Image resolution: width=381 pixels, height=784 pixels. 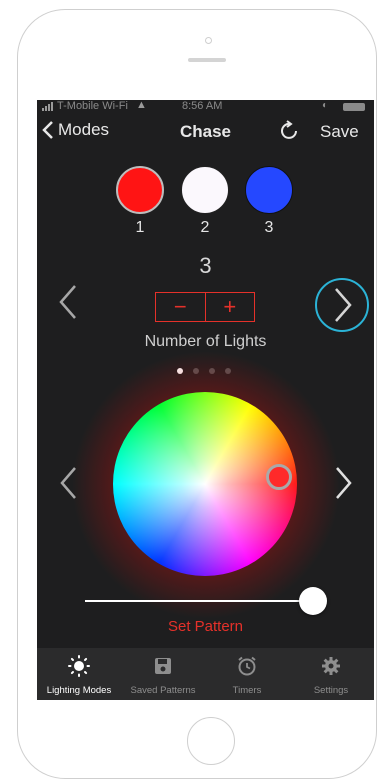 What do you see at coordinates (92, 106) in the screenshot?
I see `carrier-label: T-Mobile Wi-Fi` at bounding box center [92, 106].